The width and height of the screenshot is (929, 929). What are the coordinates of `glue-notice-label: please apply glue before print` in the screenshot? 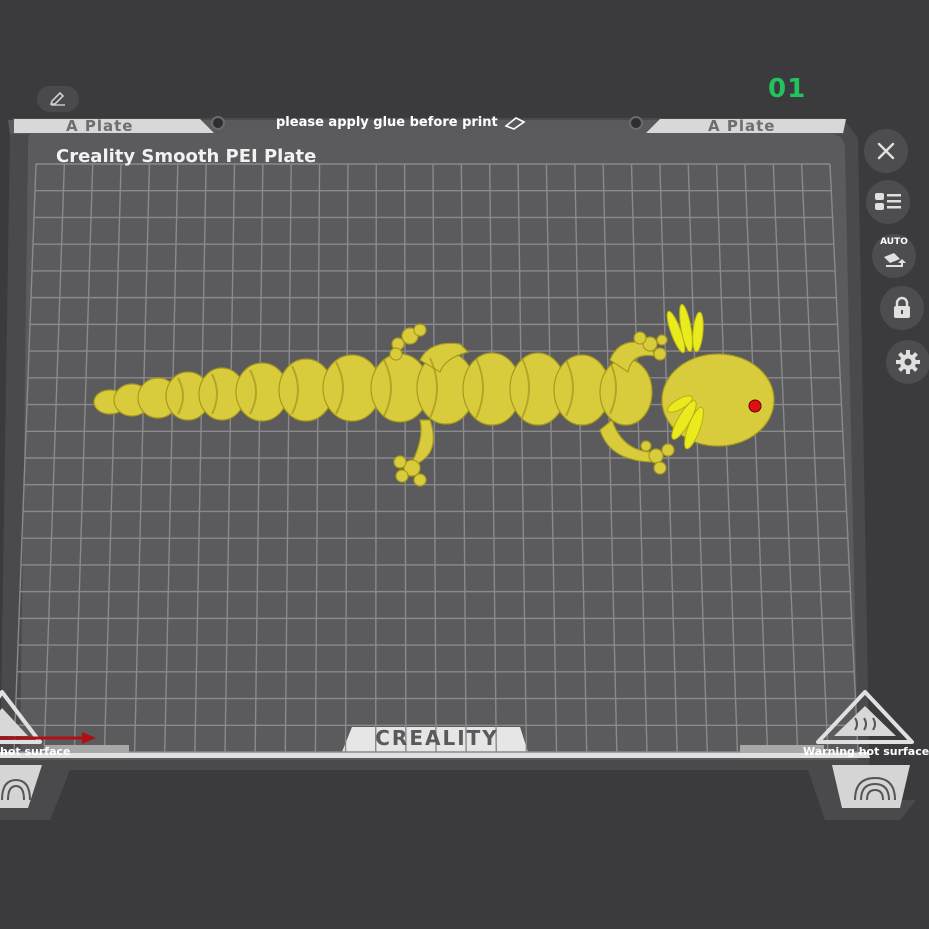 It's located at (387, 122).